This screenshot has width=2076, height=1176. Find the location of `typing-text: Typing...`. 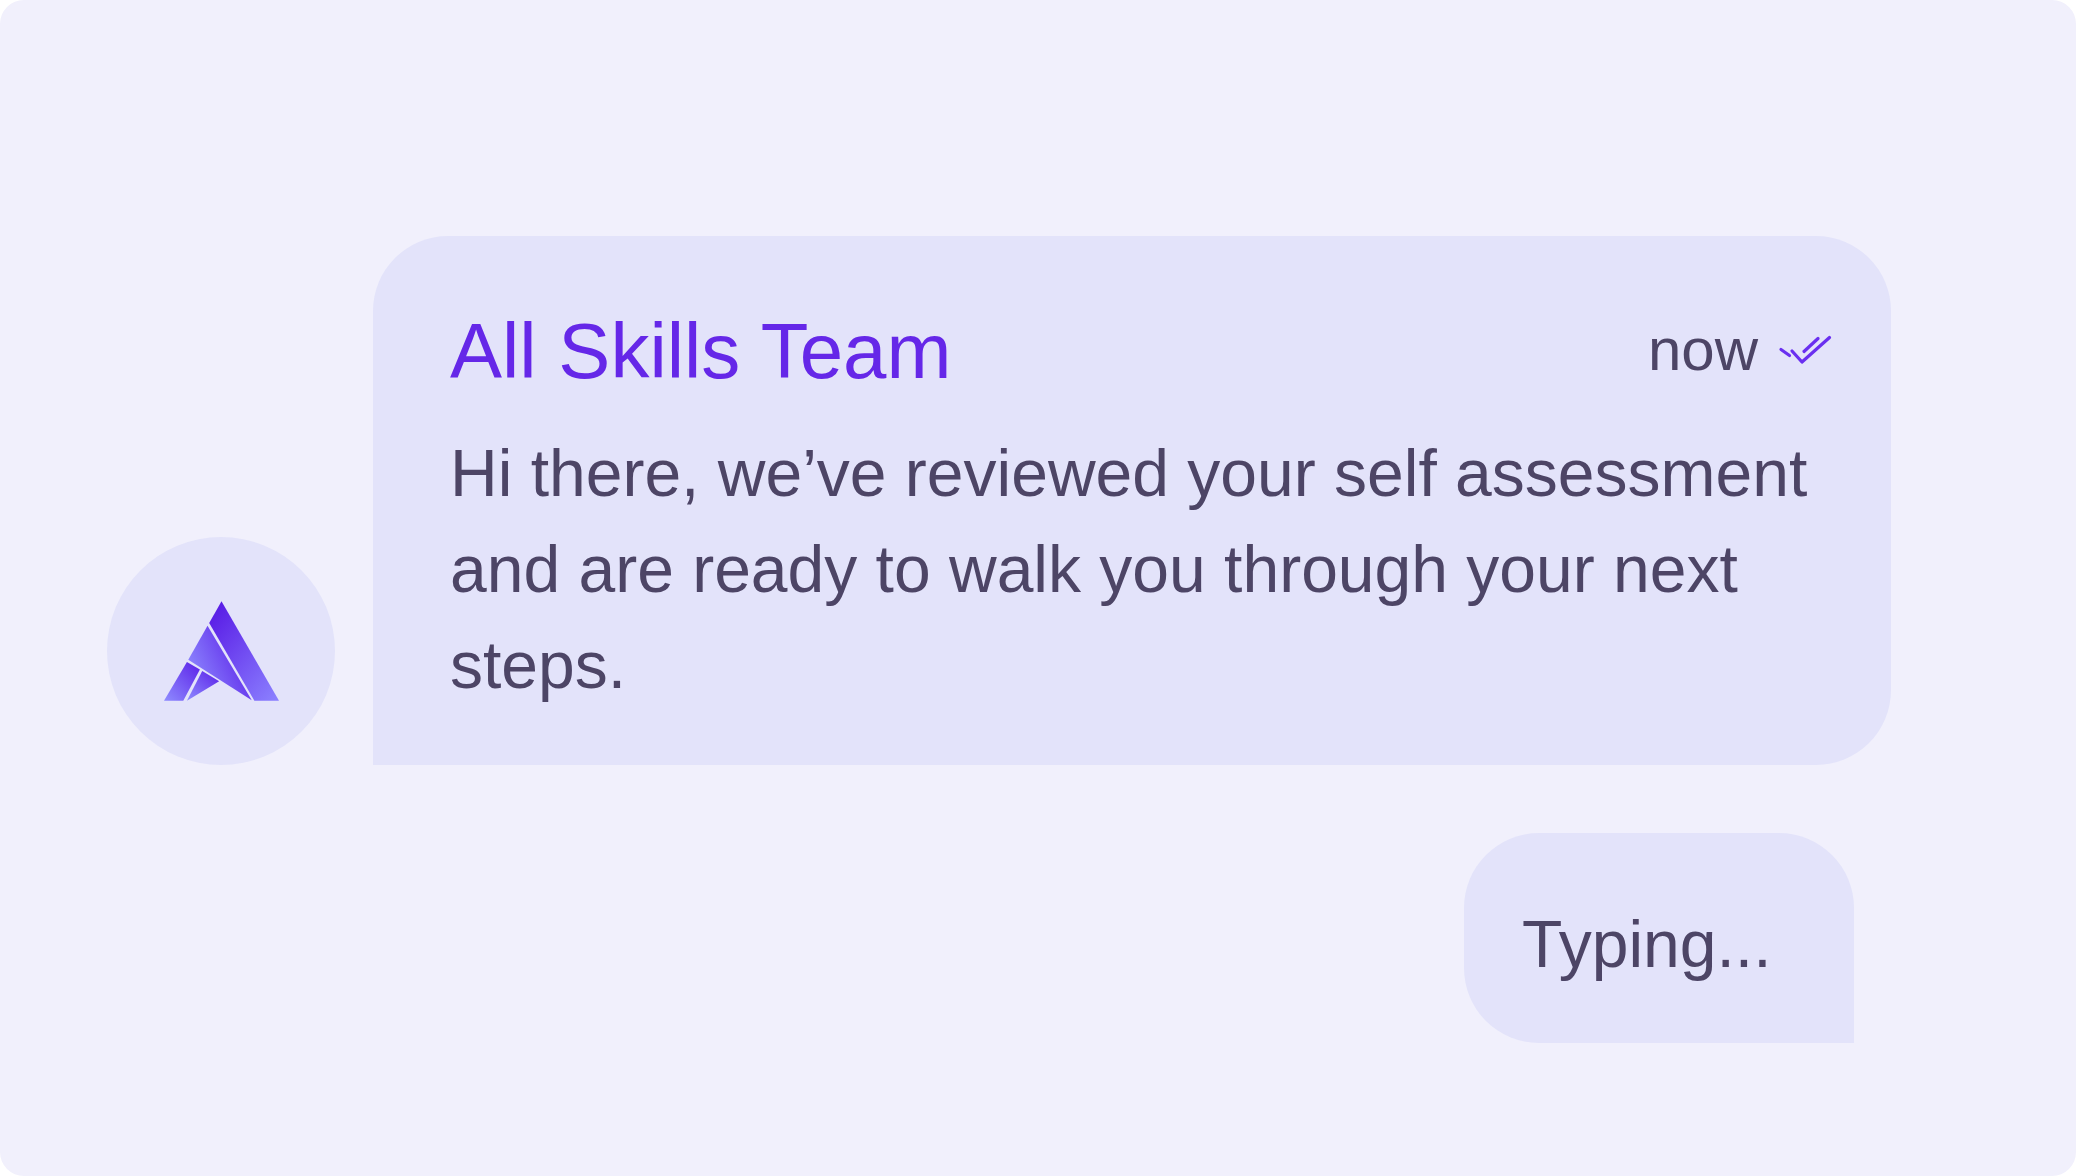

typing-text: Typing... is located at coordinates (1647, 944).